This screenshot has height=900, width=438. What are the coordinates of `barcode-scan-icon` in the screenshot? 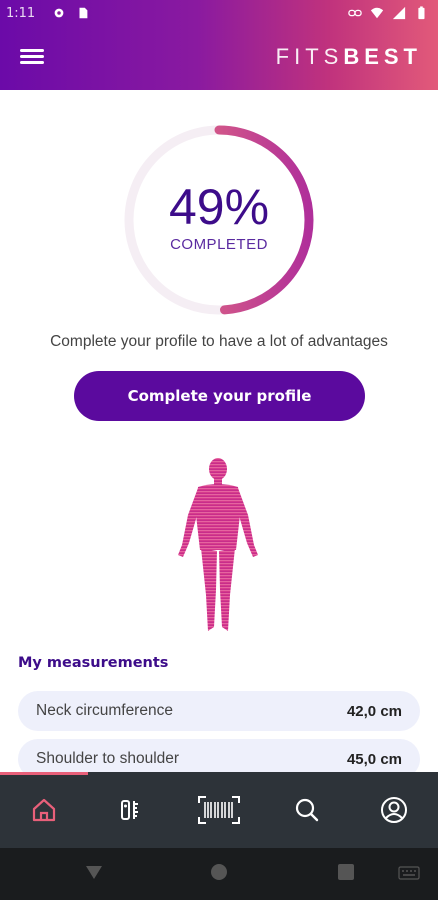 It's located at (218, 810).